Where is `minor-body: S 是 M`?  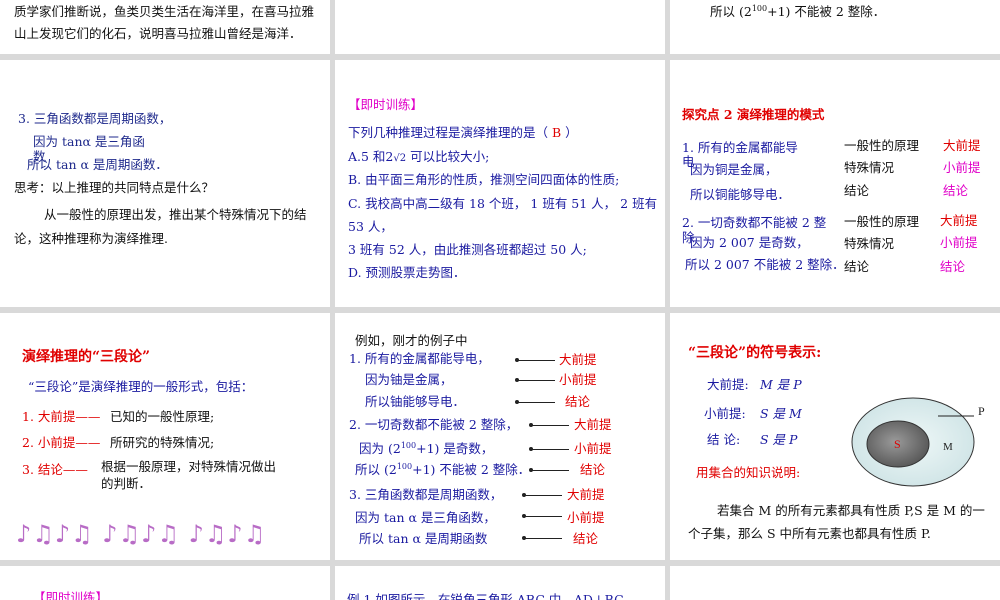 minor-body: S 是 M is located at coordinates (781, 413).